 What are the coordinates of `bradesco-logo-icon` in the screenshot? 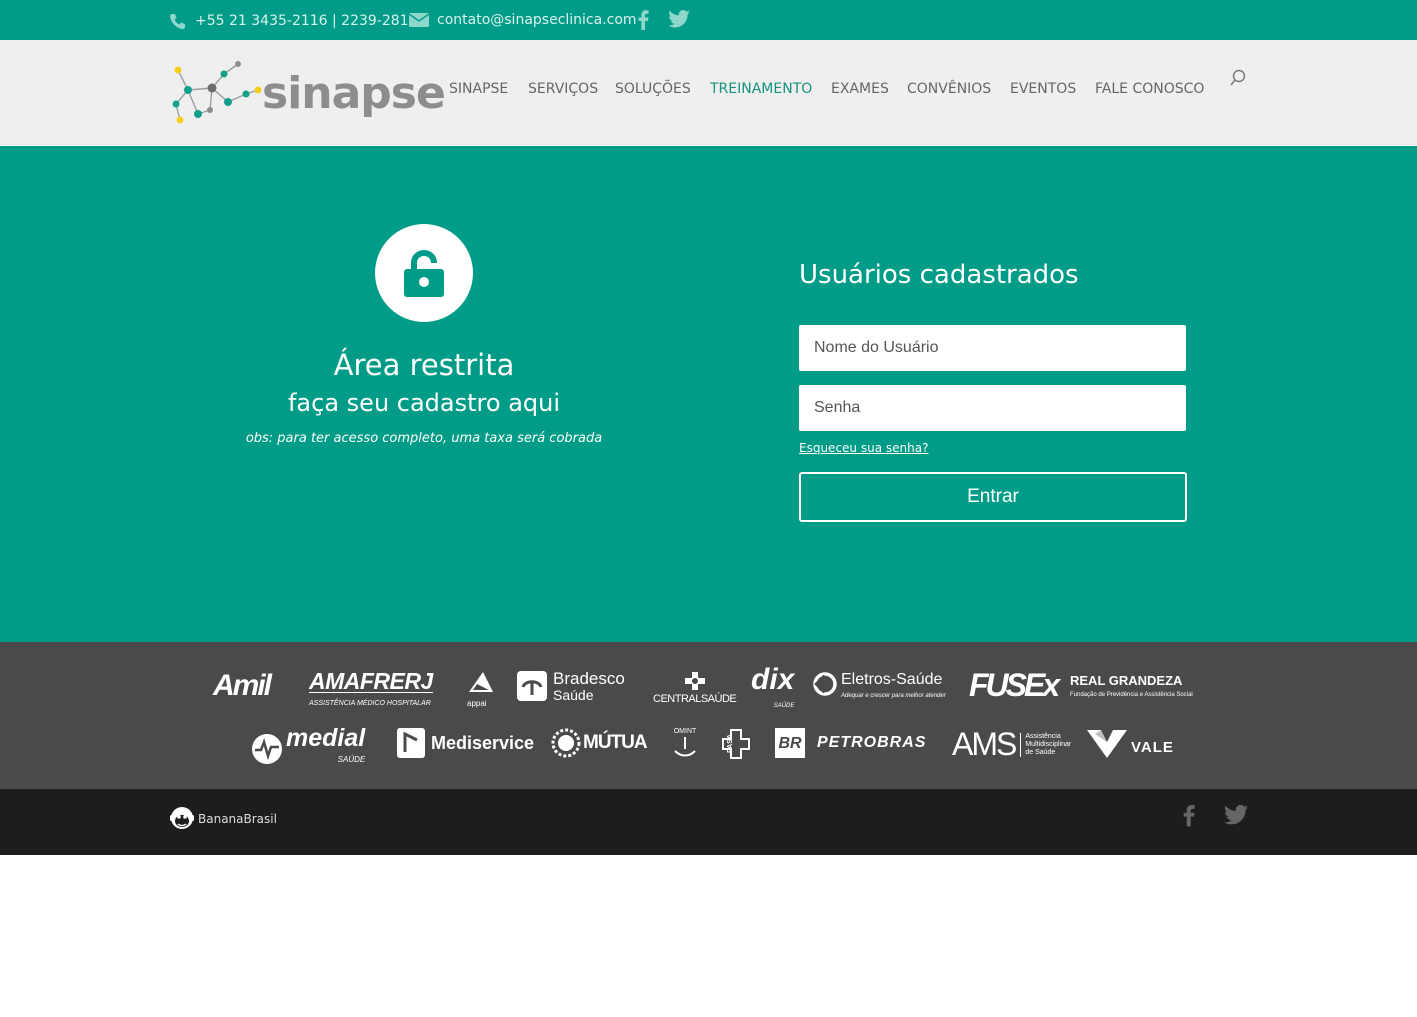 It's located at (532, 686).